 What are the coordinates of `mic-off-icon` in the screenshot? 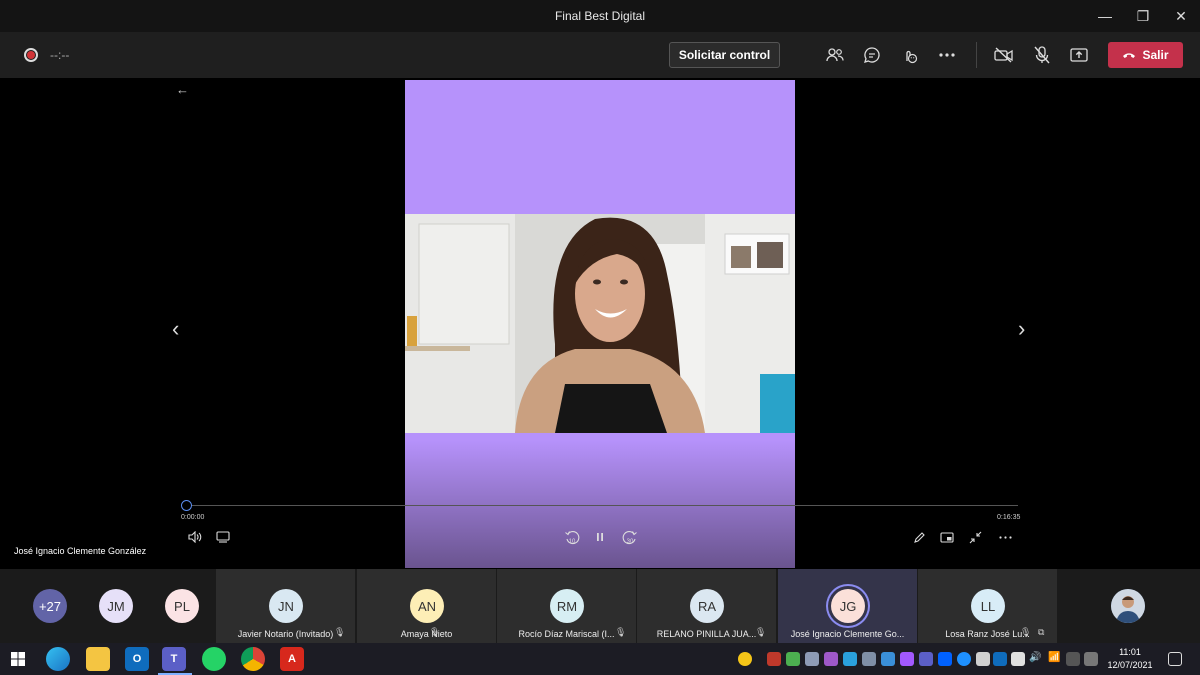 It's located at (1042, 55).